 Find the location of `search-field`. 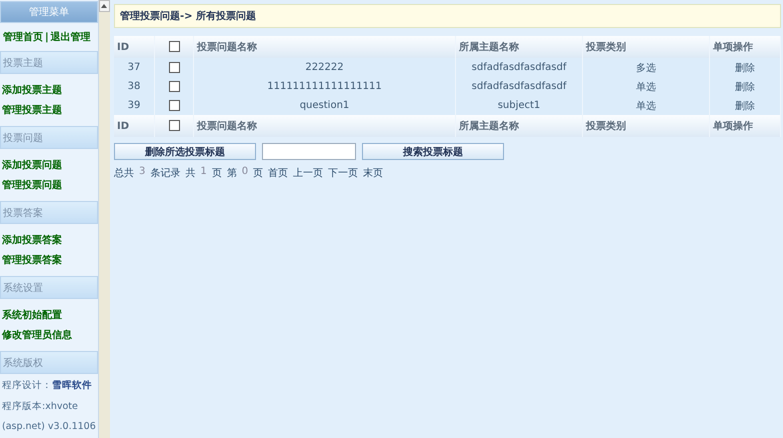

search-field is located at coordinates (309, 151).